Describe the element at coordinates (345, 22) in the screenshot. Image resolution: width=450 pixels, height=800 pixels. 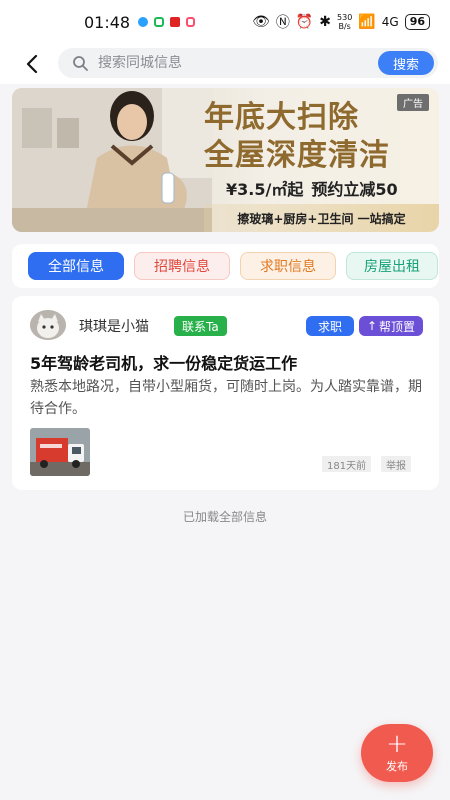
I see `network-speed: 530 B/s` at that location.